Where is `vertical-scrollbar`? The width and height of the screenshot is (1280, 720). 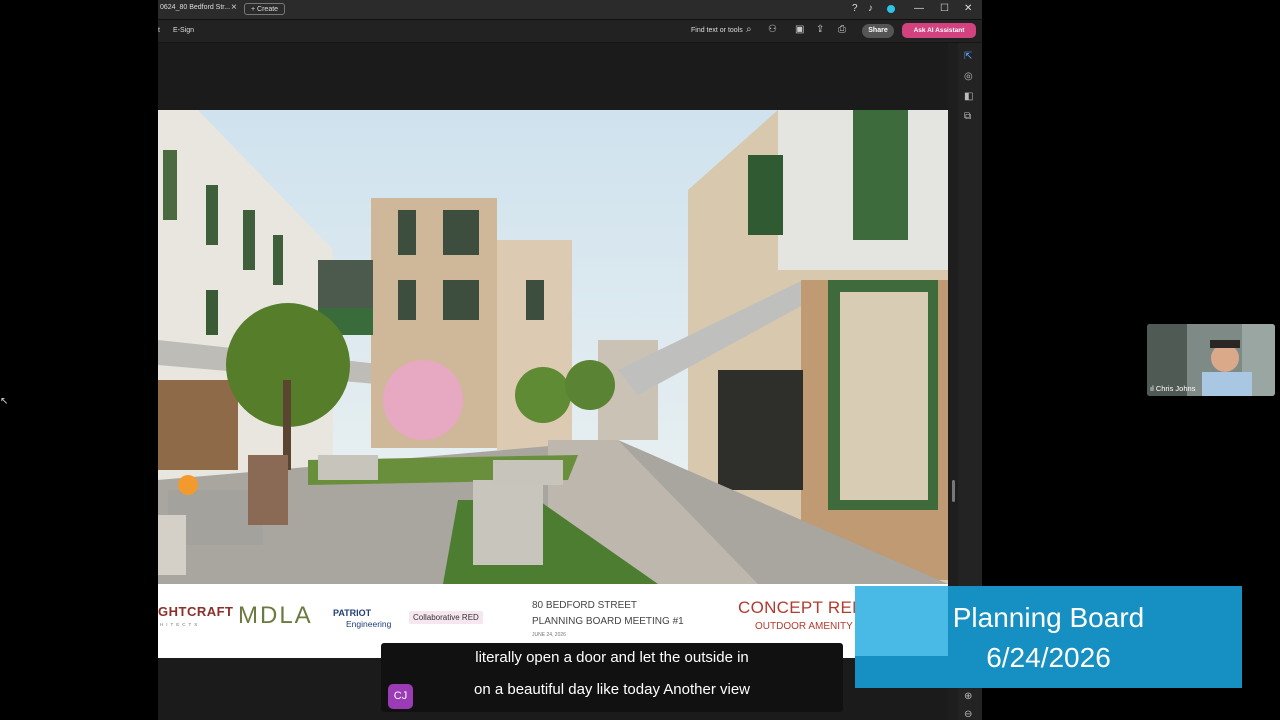
vertical-scrollbar is located at coordinates (953, 491).